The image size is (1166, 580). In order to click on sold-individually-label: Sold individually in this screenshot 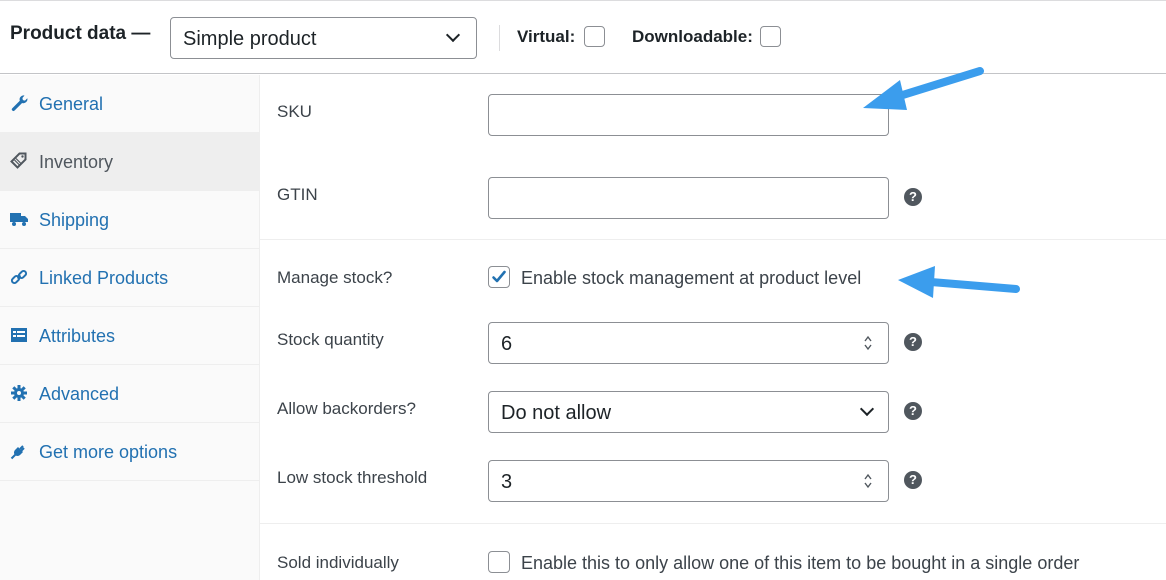, I will do `click(338, 562)`.